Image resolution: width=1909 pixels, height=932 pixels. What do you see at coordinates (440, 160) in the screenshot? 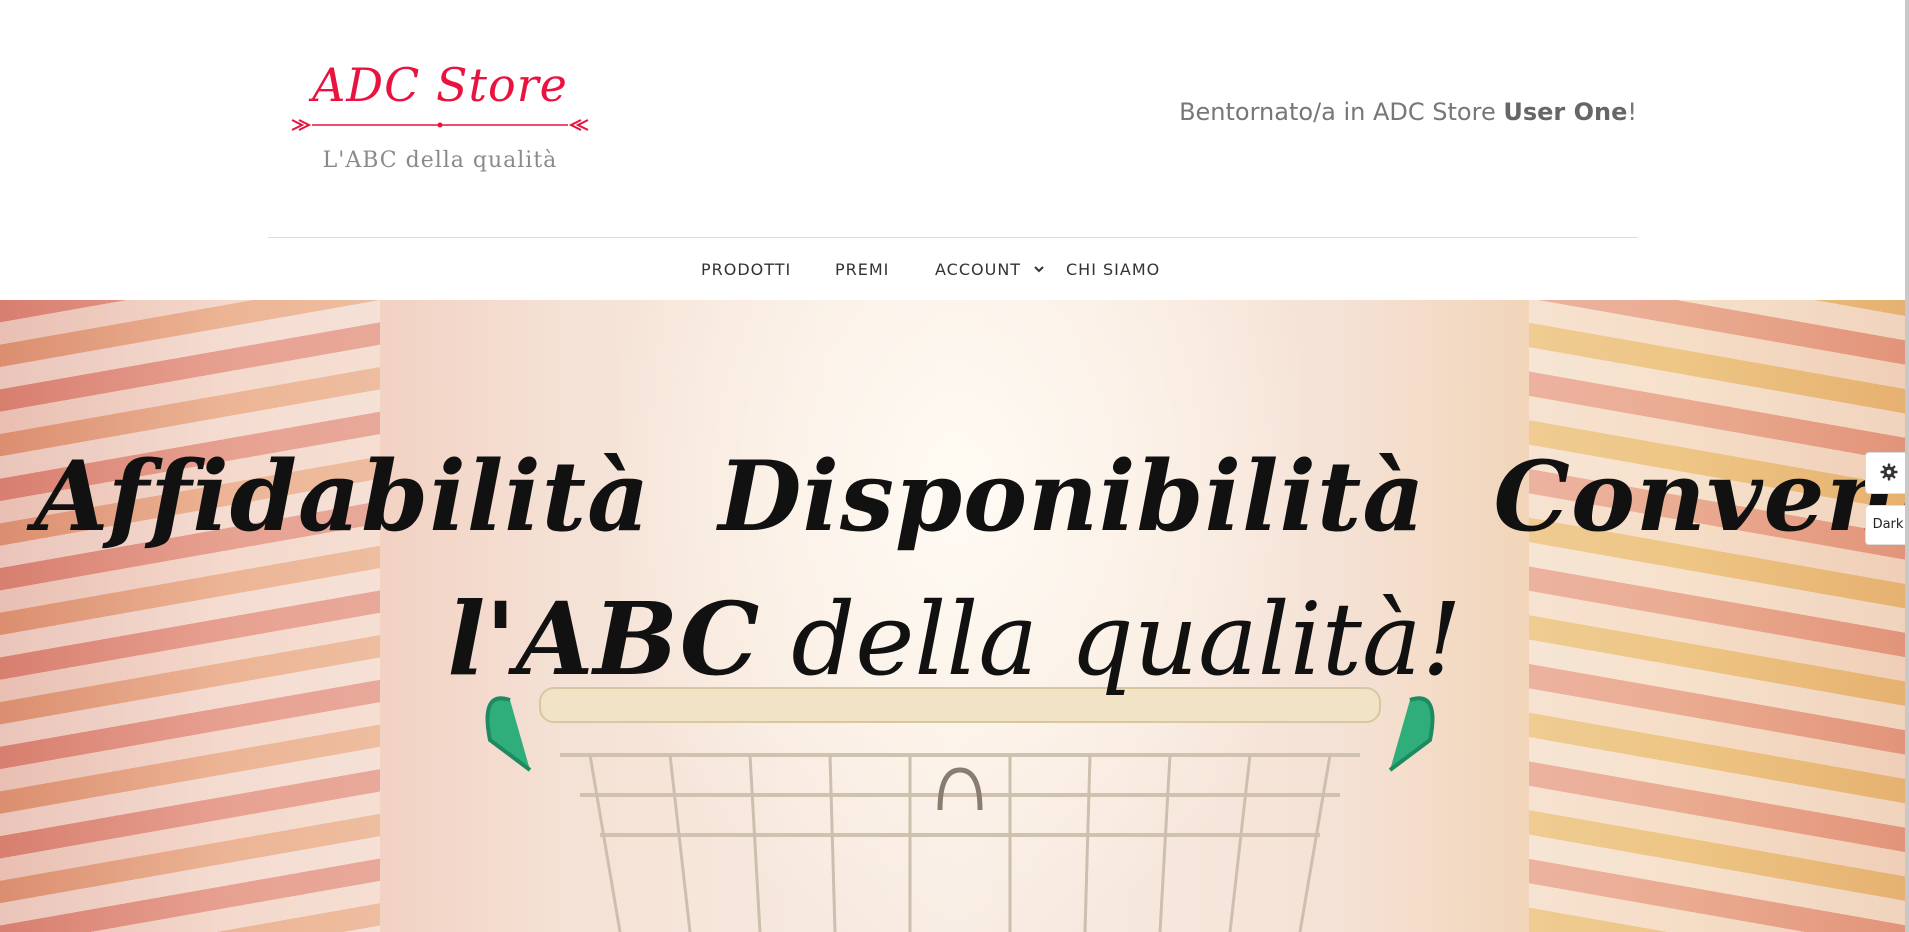
I see `logo-tagline: L'ABC della qualità` at bounding box center [440, 160].